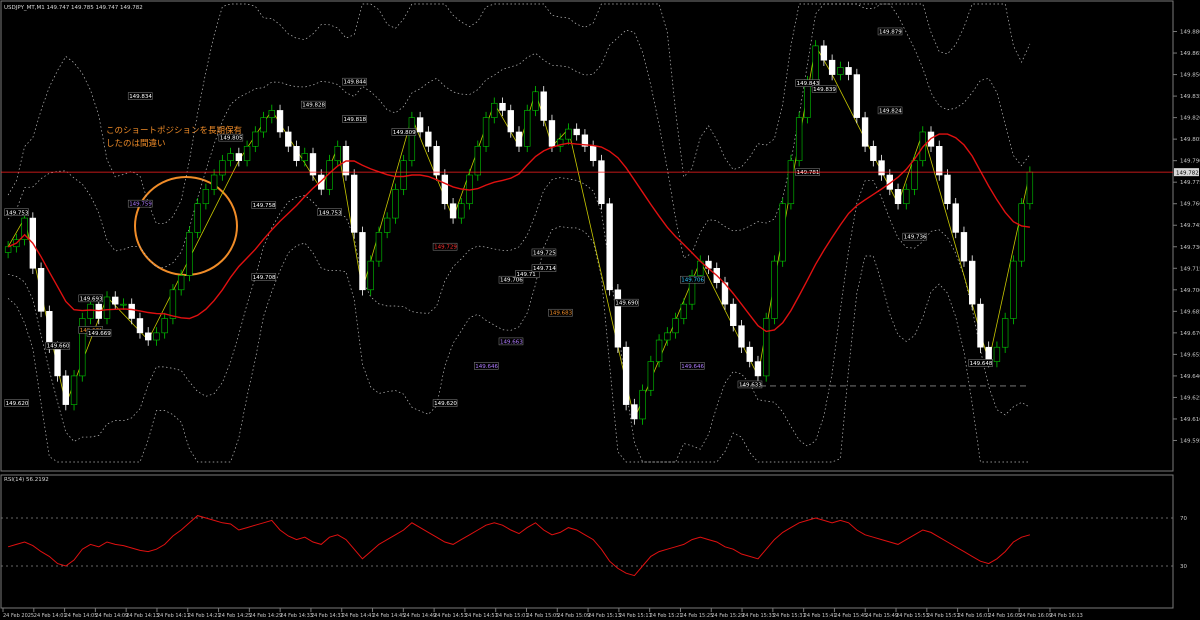 The height and width of the screenshot is (620, 1200). What do you see at coordinates (136, 143) in the screenshot?
I see `annotation-line-2: したのは間違い` at bounding box center [136, 143].